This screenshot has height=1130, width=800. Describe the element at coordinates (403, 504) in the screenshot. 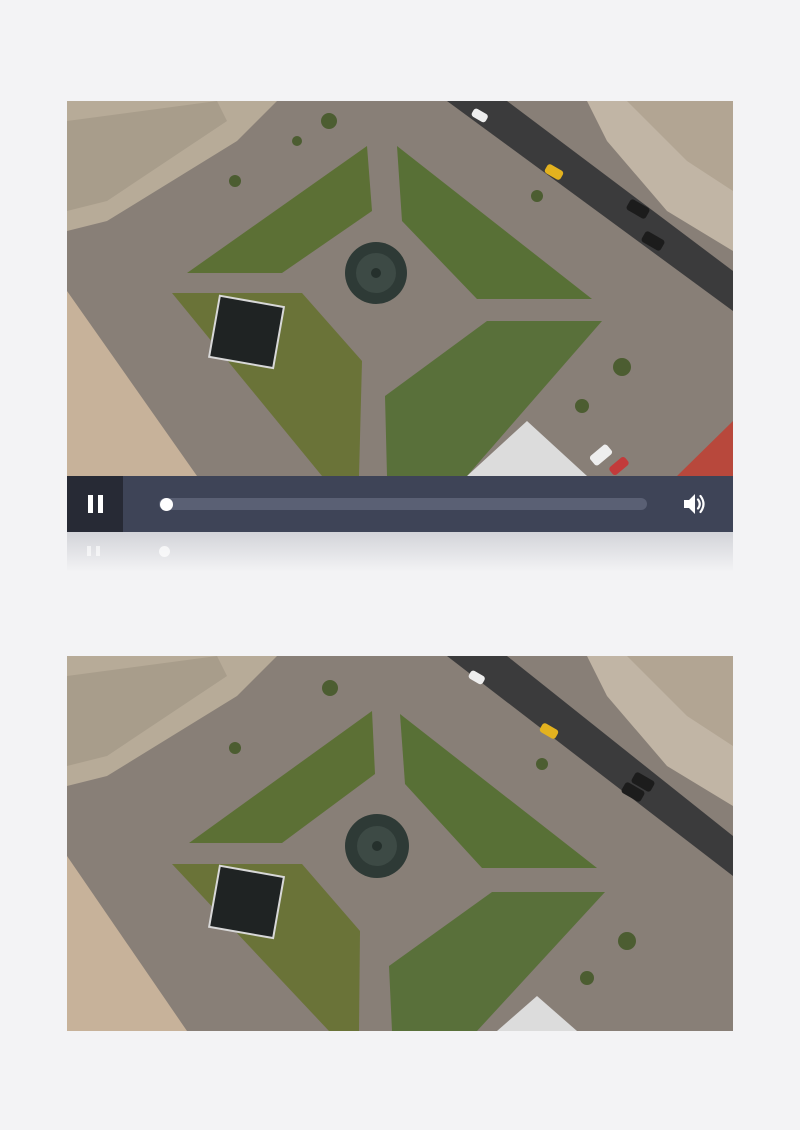

I see `progress-track` at that location.